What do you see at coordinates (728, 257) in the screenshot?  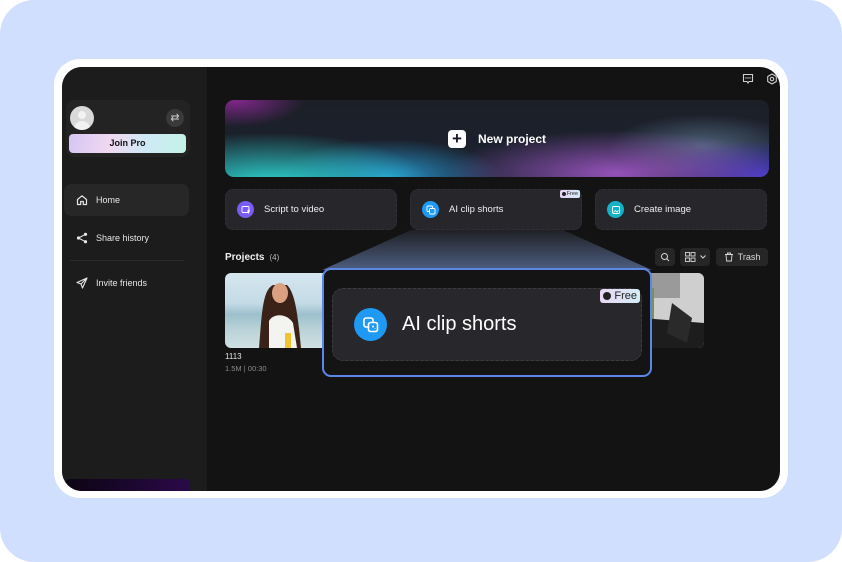 I see `trash-icon` at bounding box center [728, 257].